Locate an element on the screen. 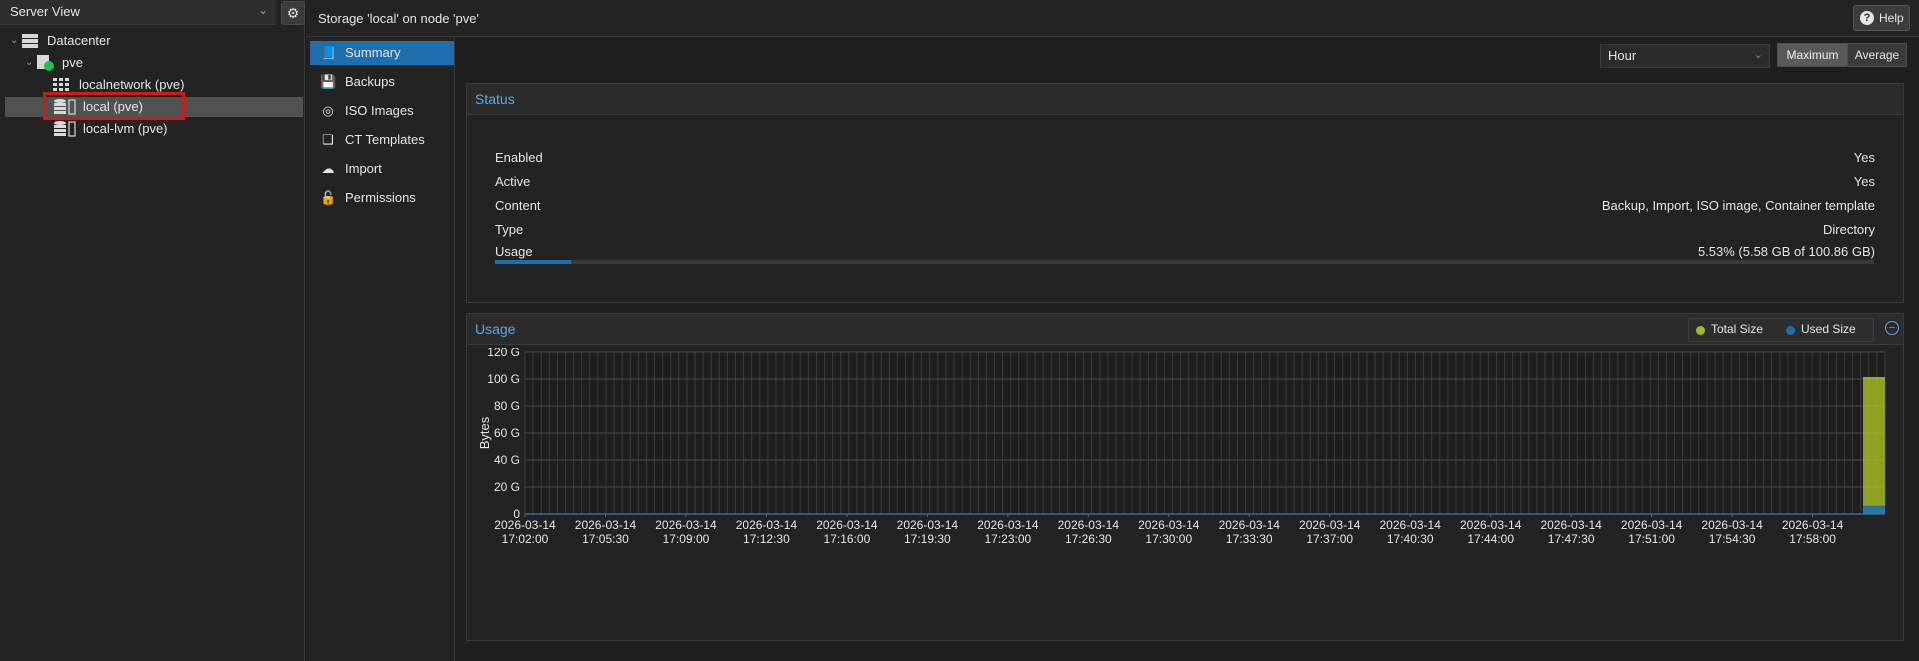 Image resolution: width=1919 pixels, height=661 pixels. nav-item-label: ISO Images is located at coordinates (379, 110).